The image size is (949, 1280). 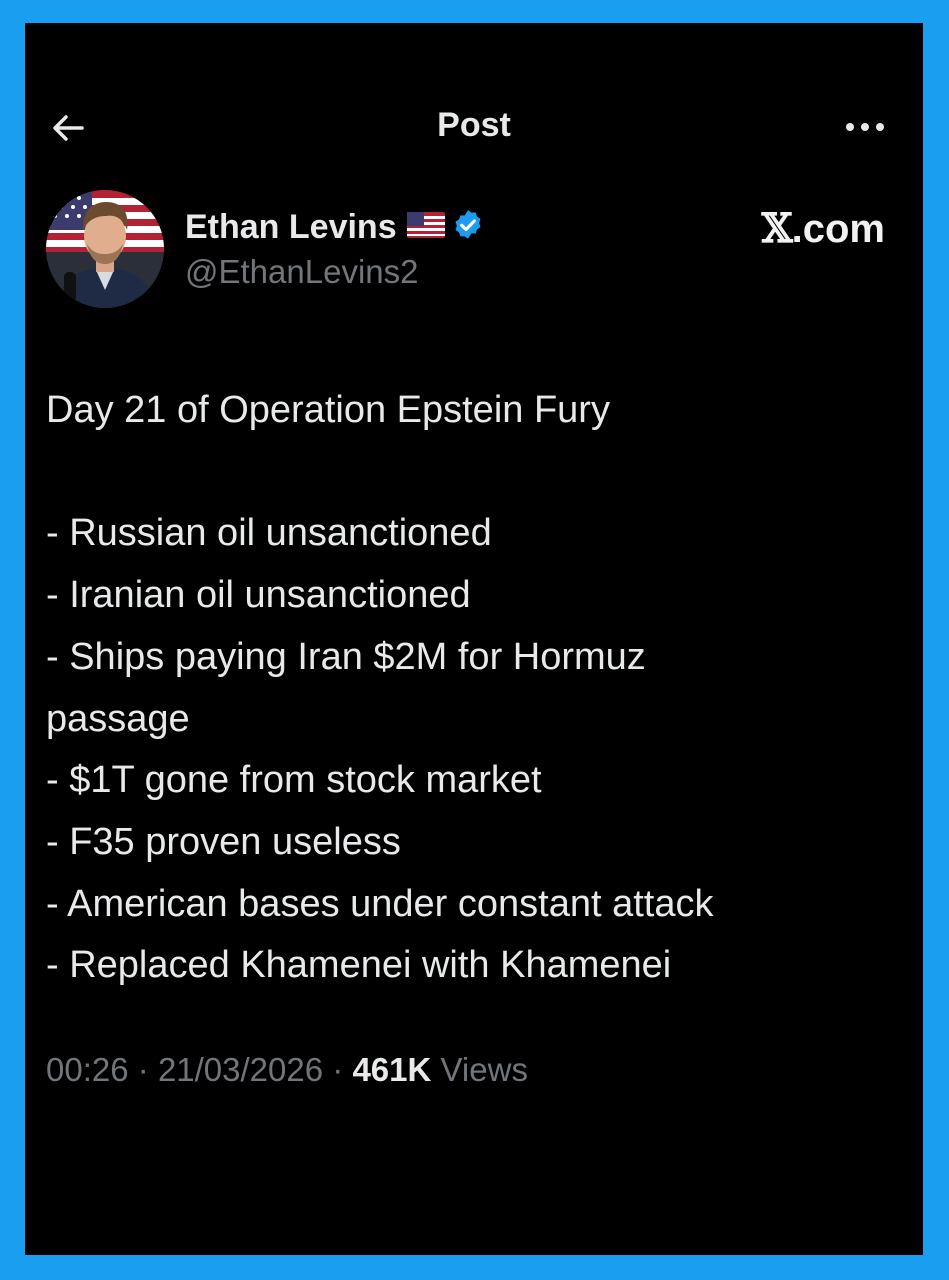 I want to click on more-options-button, so click(x=865, y=127).